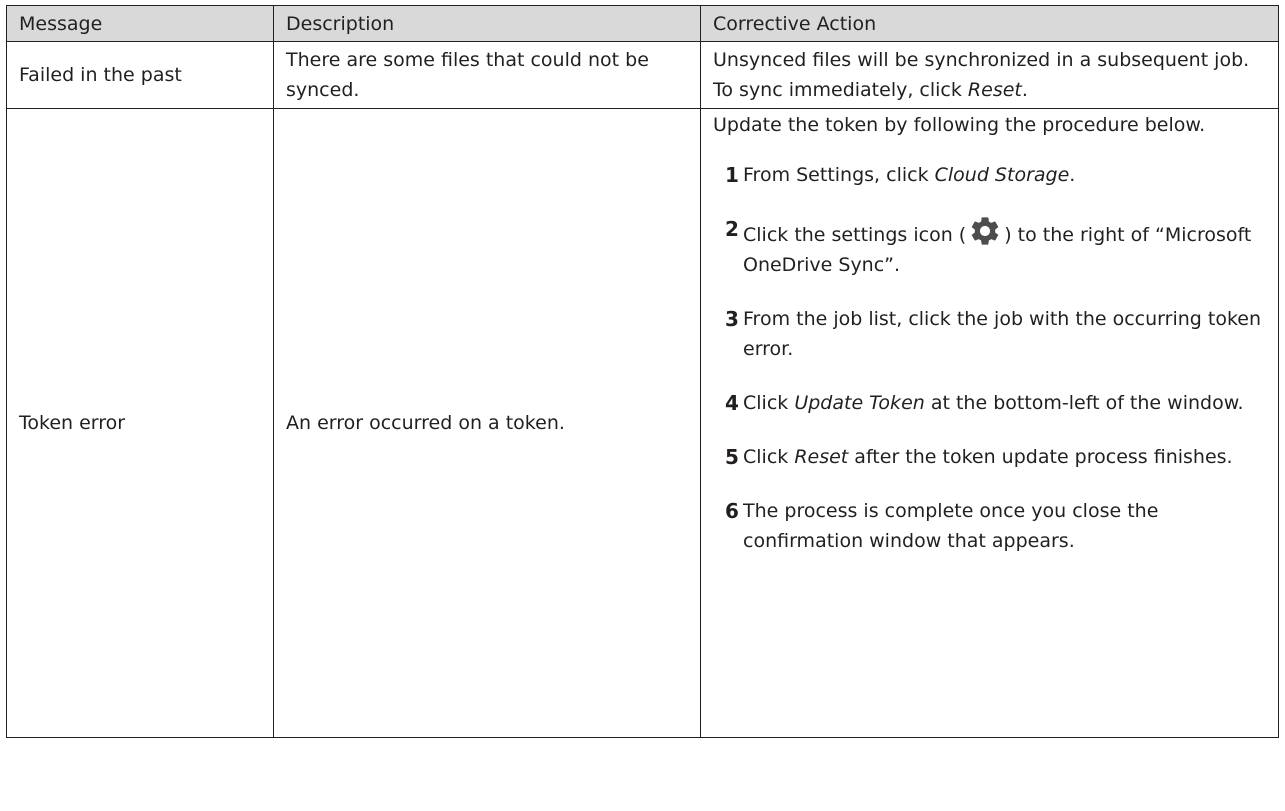 This screenshot has height=811, width=1285. What do you see at coordinates (859, 403) in the screenshot?
I see `update-token-reference: Update Token` at bounding box center [859, 403].